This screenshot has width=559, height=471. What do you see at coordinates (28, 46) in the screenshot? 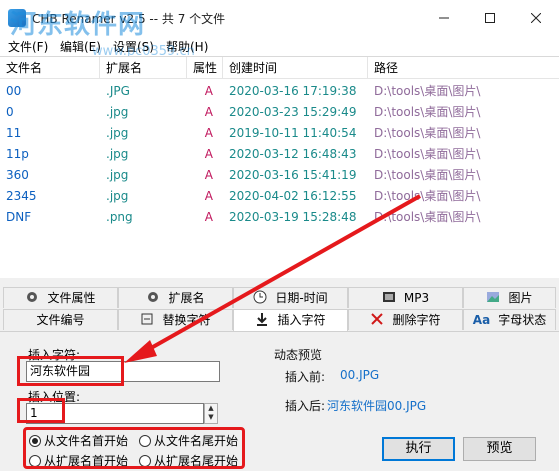
I see `menu-file: 文件(F)` at bounding box center [28, 46].